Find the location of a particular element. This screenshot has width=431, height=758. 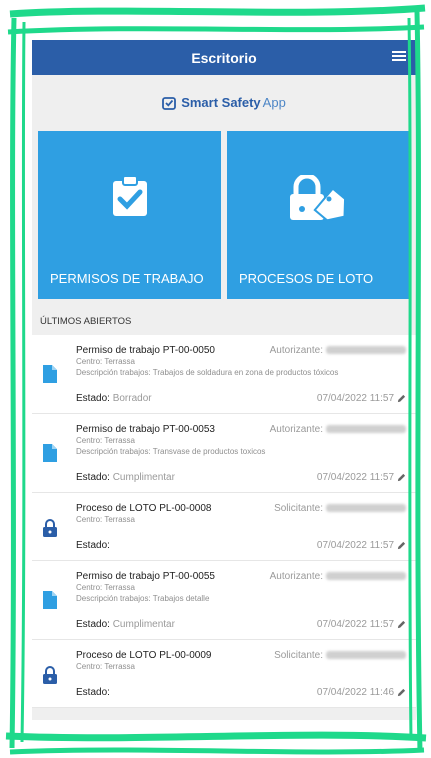

item-footer: Estado: 07/04/2022 11:46 is located at coordinates (241, 692).